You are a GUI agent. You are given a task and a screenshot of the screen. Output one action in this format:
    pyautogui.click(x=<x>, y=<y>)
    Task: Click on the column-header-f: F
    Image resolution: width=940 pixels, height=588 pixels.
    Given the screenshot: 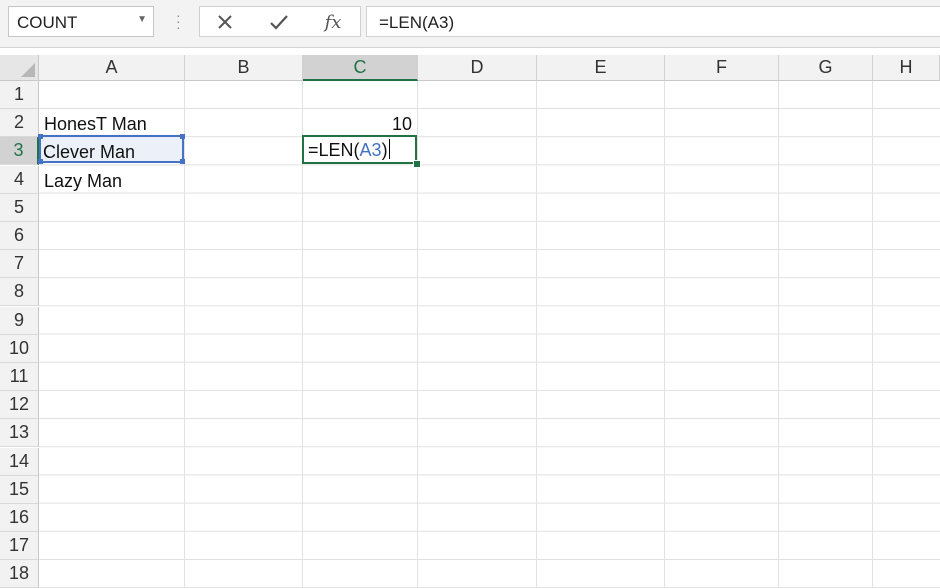 What is the action you would take?
    pyautogui.click(x=722, y=68)
    